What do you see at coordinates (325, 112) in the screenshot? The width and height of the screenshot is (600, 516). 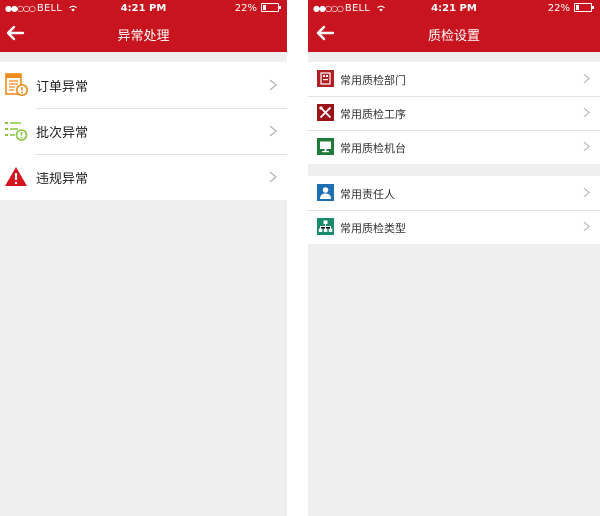 I see `tools-icon` at bounding box center [325, 112].